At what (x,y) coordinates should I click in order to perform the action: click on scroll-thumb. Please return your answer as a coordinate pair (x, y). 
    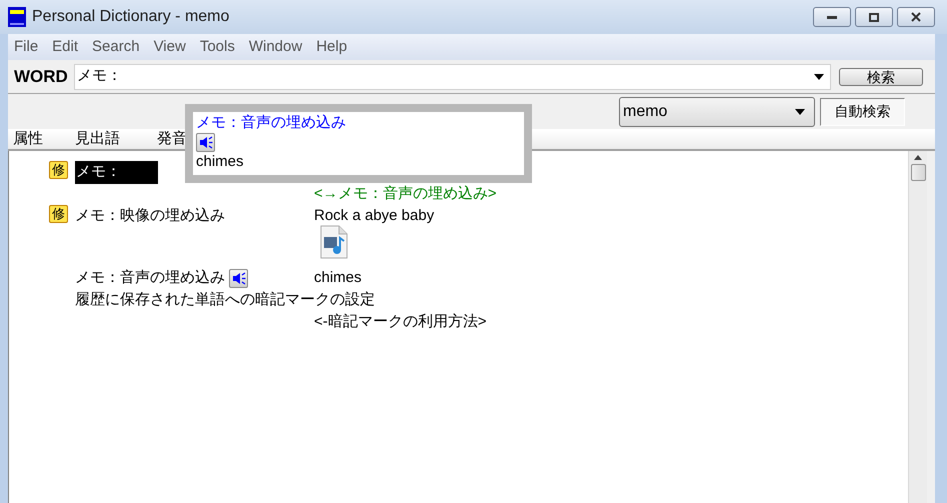
    Looking at the image, I should click on (918, 172).